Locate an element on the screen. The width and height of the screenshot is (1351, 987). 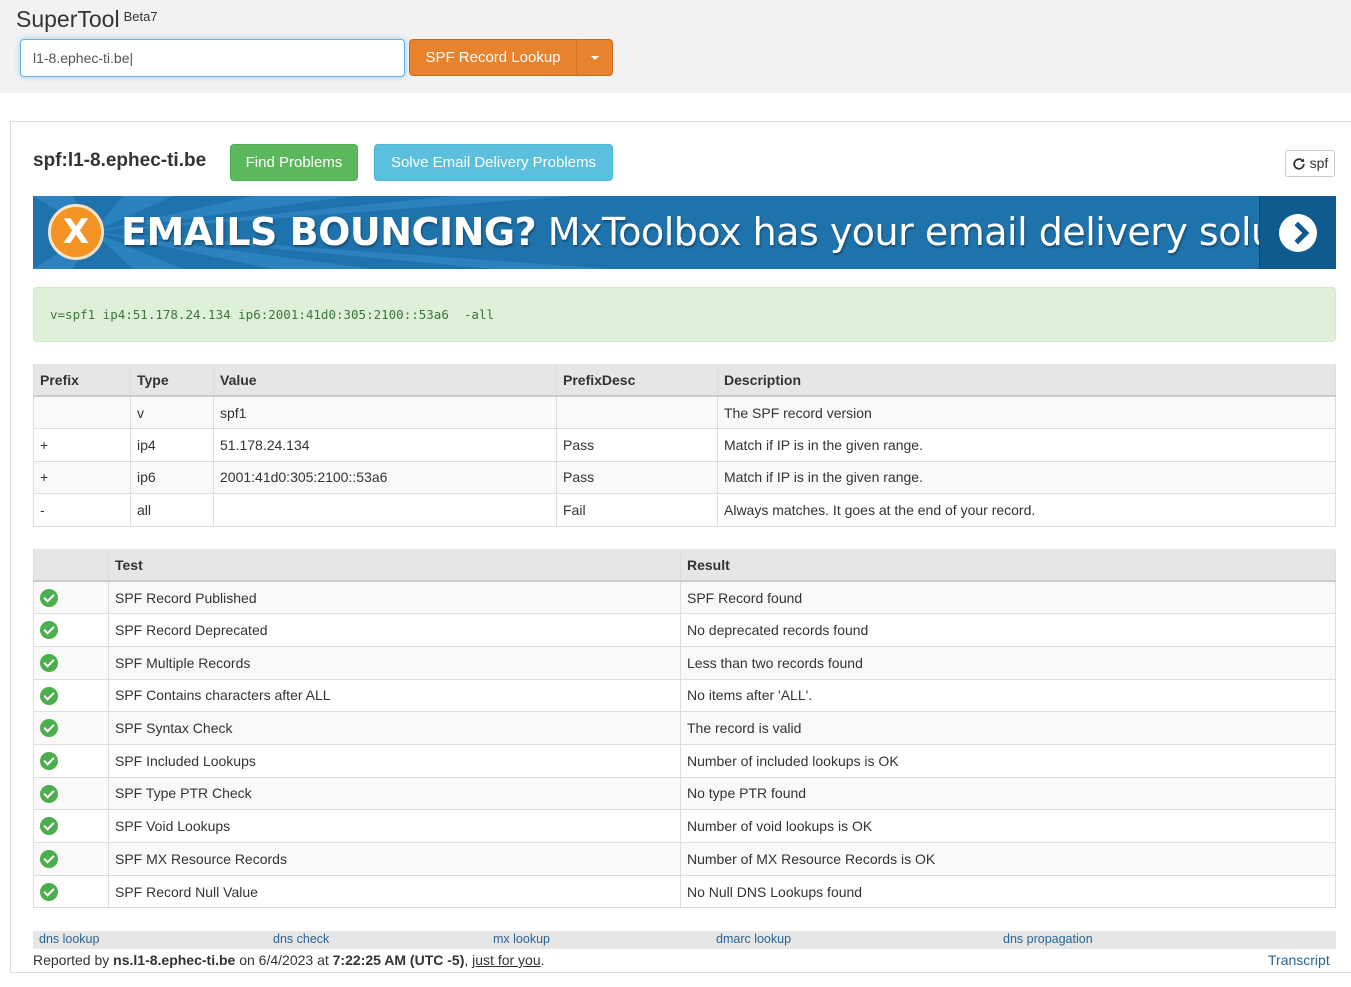
link-dns-lookup: dns lookup is located at coordinates (69, 939).